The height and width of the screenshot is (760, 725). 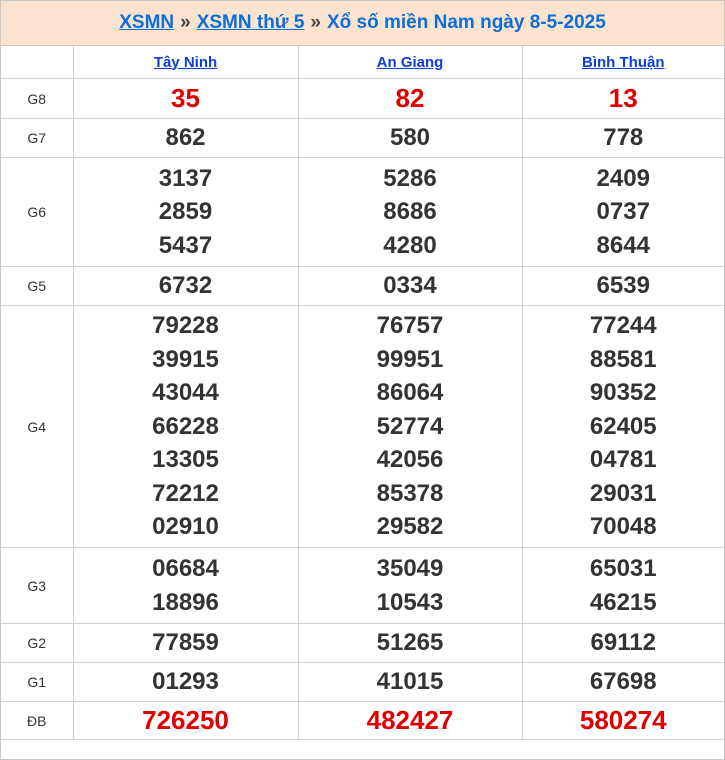 I want to click on prize-number: 67698, so click(x=623, y=682).